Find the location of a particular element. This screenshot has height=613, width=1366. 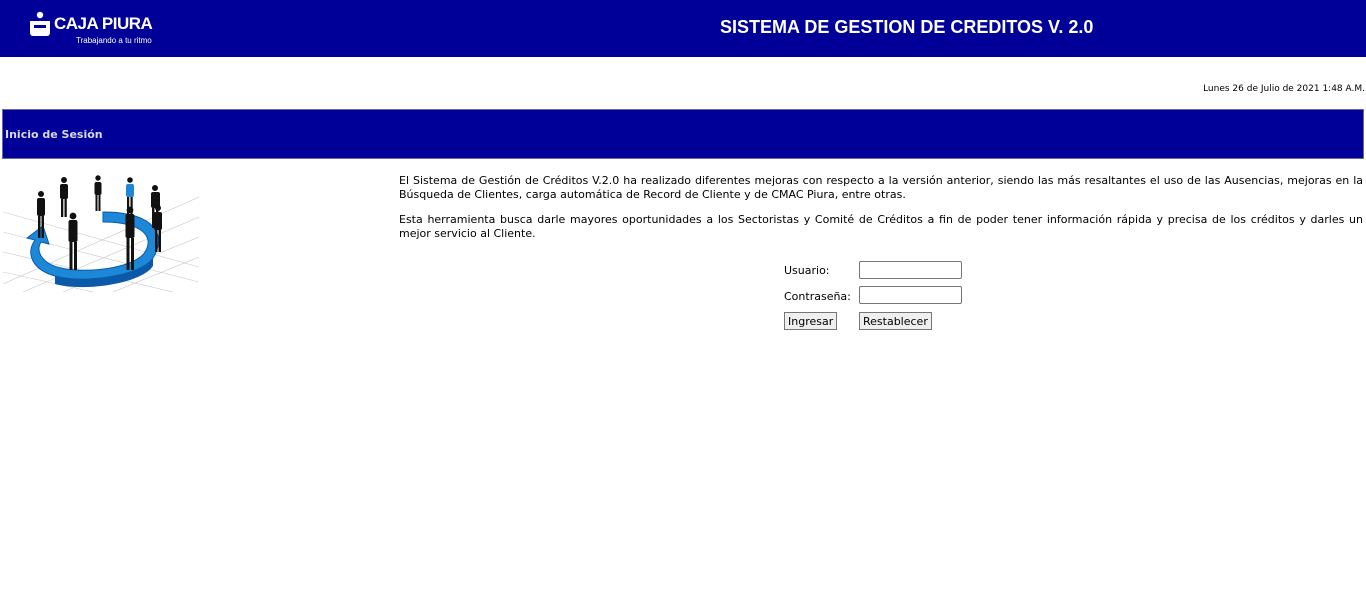

username-input is located at coordinates (910, 270).